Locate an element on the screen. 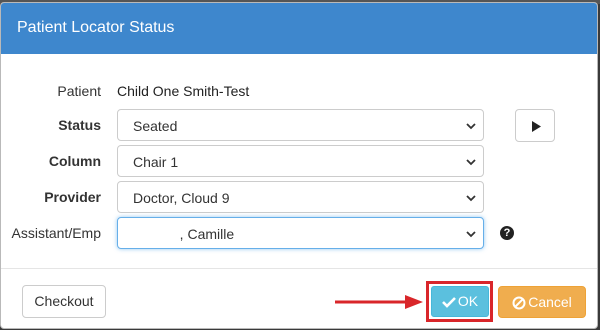 Image resolution: width=600 pixels, height=330 pixels. cancel-button: Cancel is located at coordinates (542, 302).